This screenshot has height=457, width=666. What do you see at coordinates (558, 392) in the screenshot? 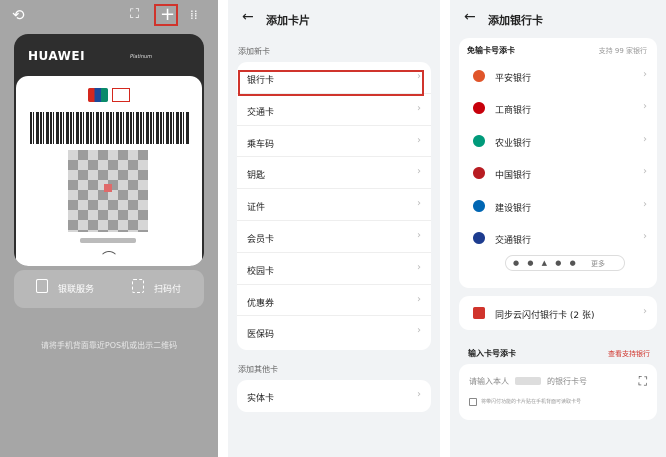
I see `card-number-input: 请输入本人 的银行卡号 ⛶ 将带闪付功能的卡片贴在手机背面可读取卡号` at bounding box center [558, 392].